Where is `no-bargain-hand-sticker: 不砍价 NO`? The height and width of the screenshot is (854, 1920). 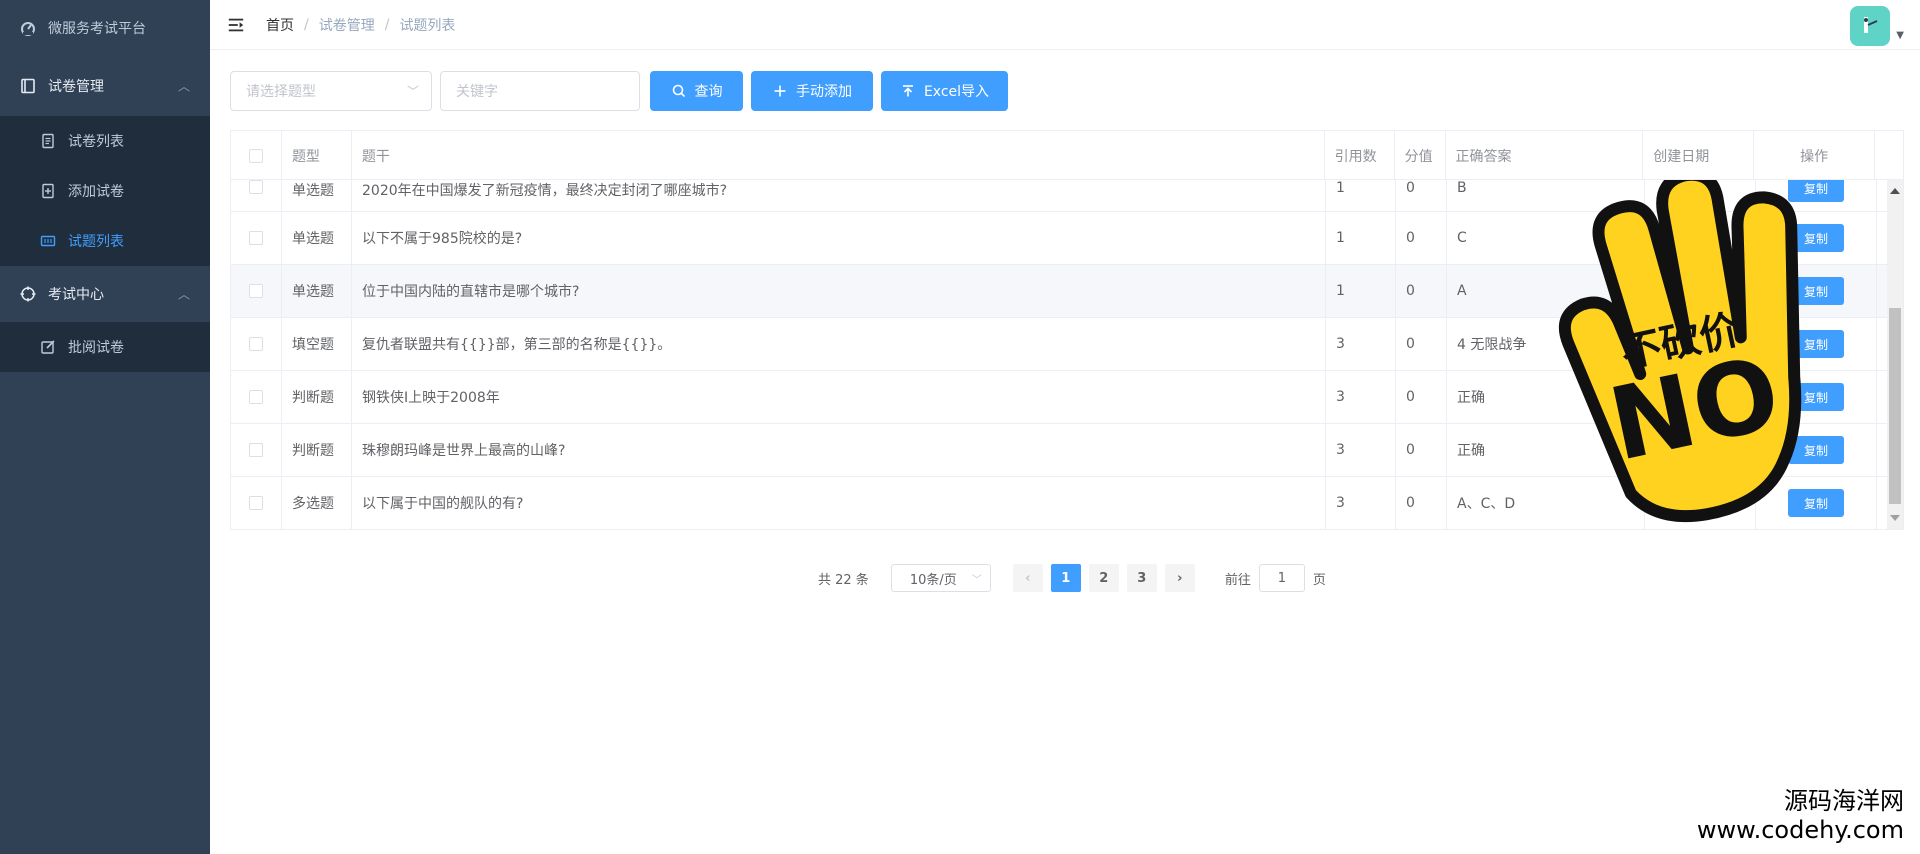
no-bargain-hand-sticker: 不砍价 NO is located at coordinates (1680, 345).